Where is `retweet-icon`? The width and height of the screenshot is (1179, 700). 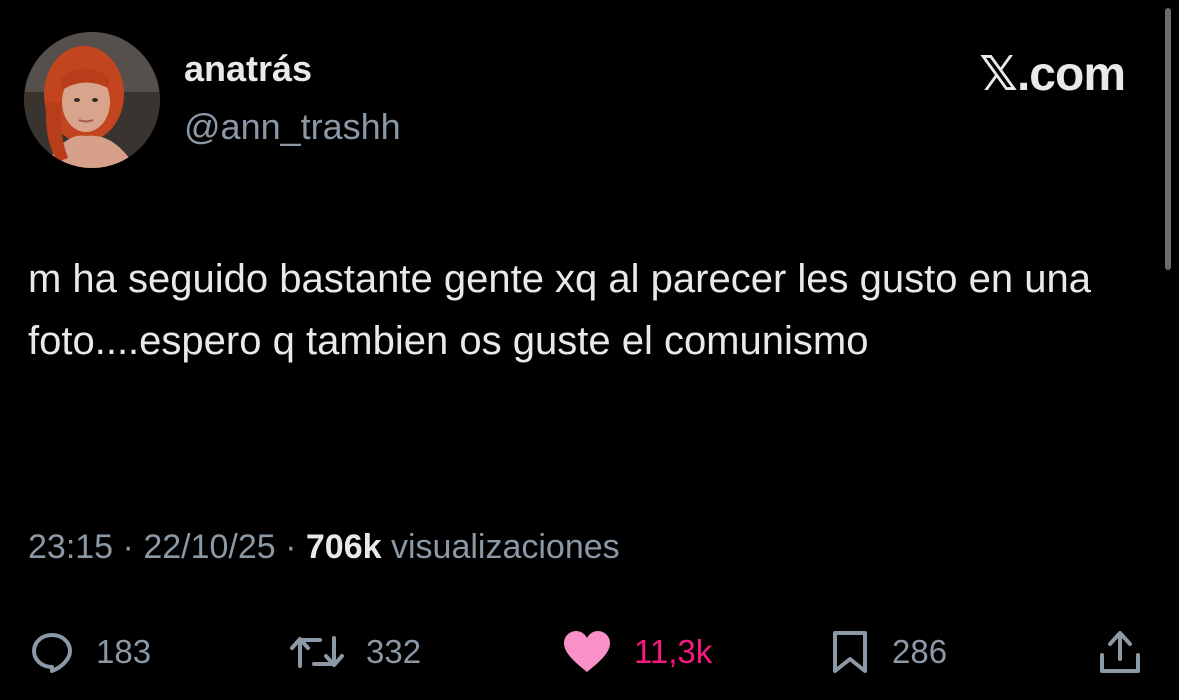 retweet-icon is located at coordinates (317, 652).